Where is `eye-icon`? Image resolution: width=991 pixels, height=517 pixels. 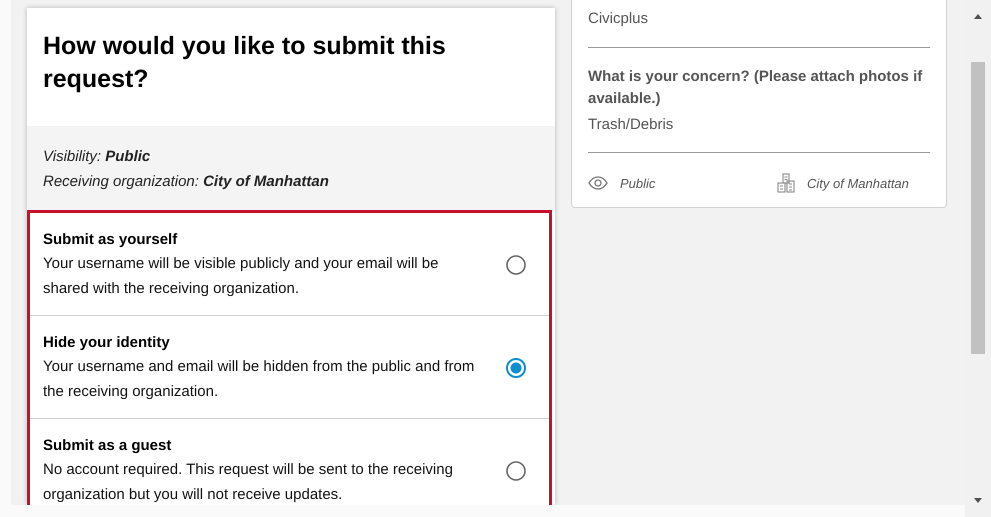 eye-icon is located at coordinates (598, 183).